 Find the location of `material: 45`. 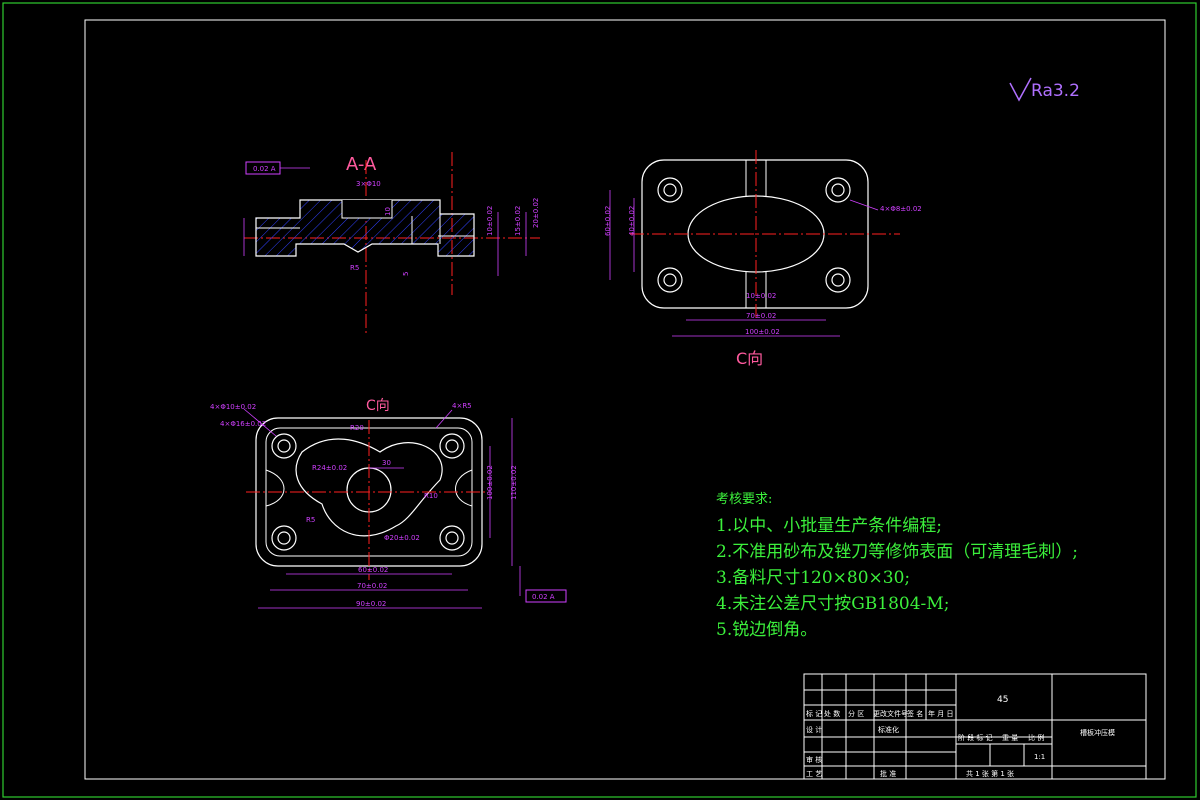

material: 45 is located at coordinates (1002, 700).